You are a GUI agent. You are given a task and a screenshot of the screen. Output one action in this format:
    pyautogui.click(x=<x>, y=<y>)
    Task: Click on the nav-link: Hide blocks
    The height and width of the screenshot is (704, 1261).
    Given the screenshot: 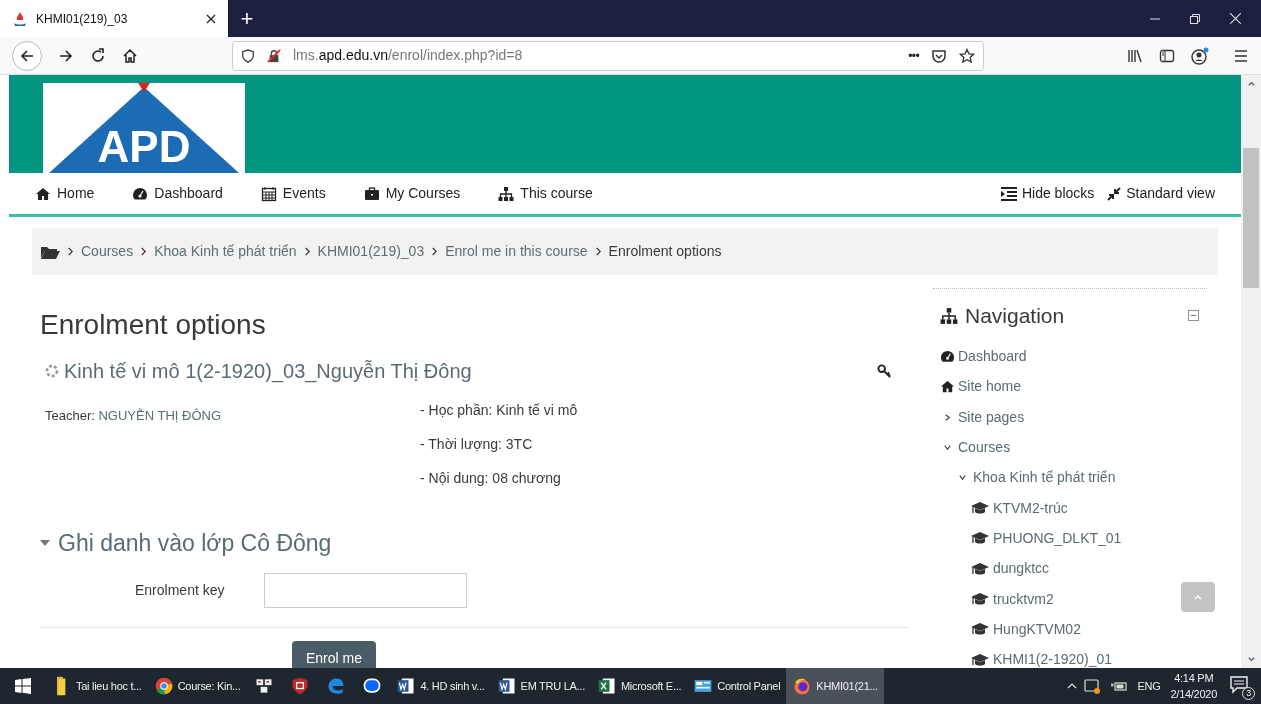 What is the action you would take?
    pyautogui.click(x=1058, y=193)
    